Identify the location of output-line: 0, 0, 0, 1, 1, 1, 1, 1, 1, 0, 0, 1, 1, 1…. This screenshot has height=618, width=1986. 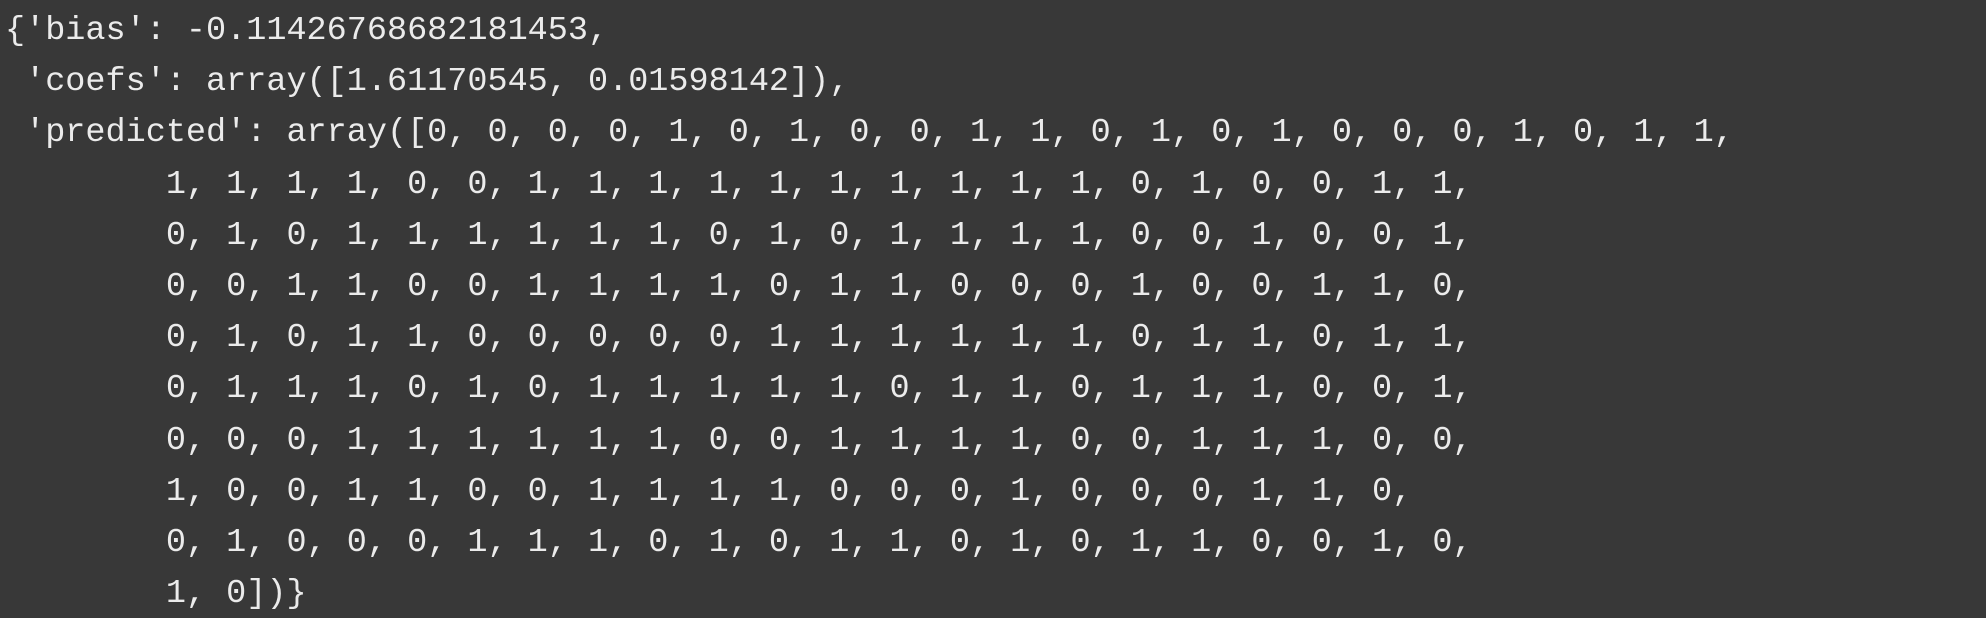
(739, 440).